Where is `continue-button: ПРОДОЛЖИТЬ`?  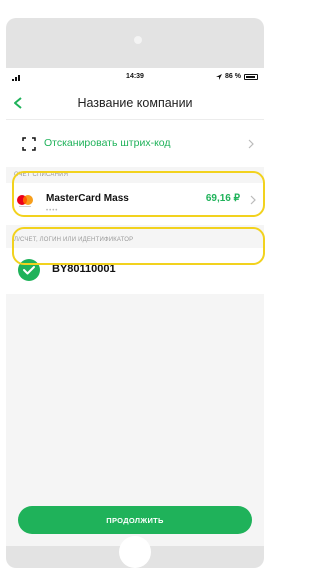
continue-button: ПРОДОЛЖИТЬ is located at coordinates (135, 520).